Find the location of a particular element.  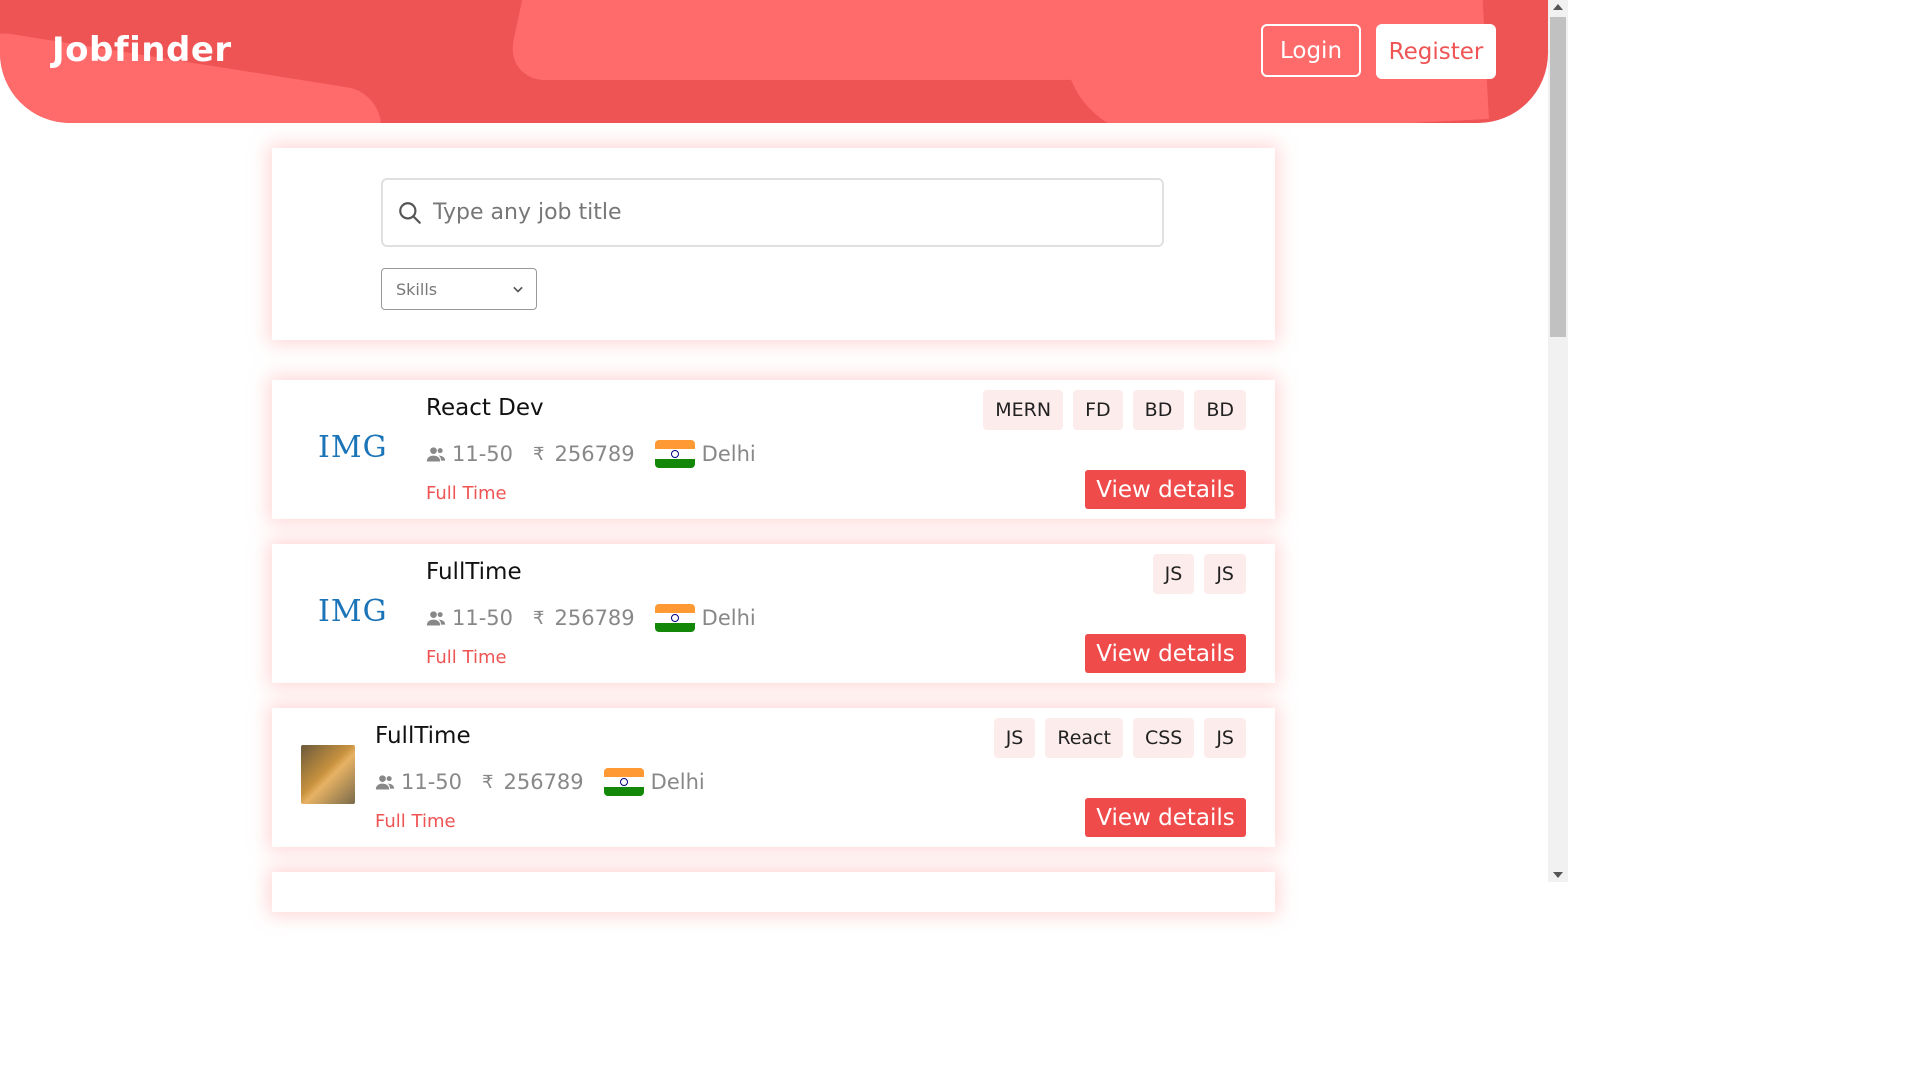

decorative-shape is located at coordinates (830, 40).